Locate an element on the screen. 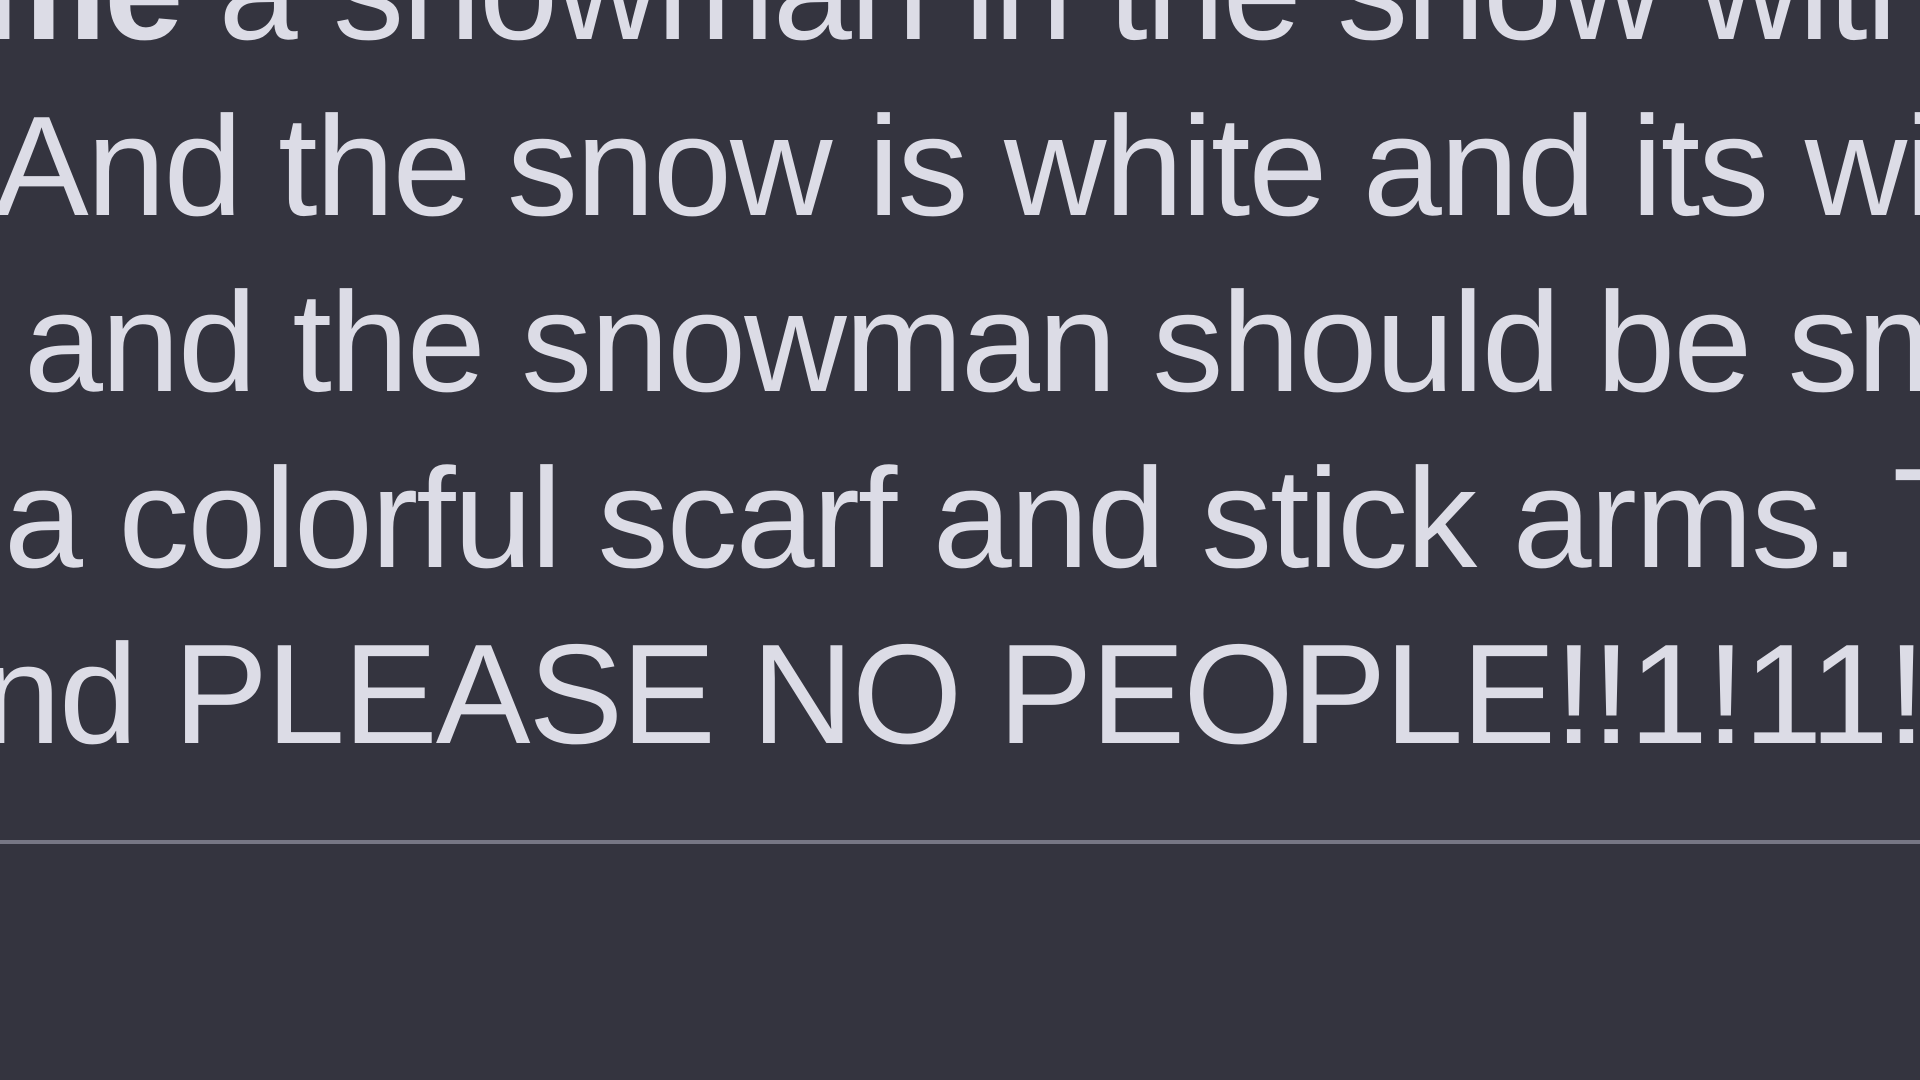 The image size is (1920, 1080). prompt-line-5: nd PLEASE NO PEOPLE!!1!11!! is located at coordinates (960, 694).